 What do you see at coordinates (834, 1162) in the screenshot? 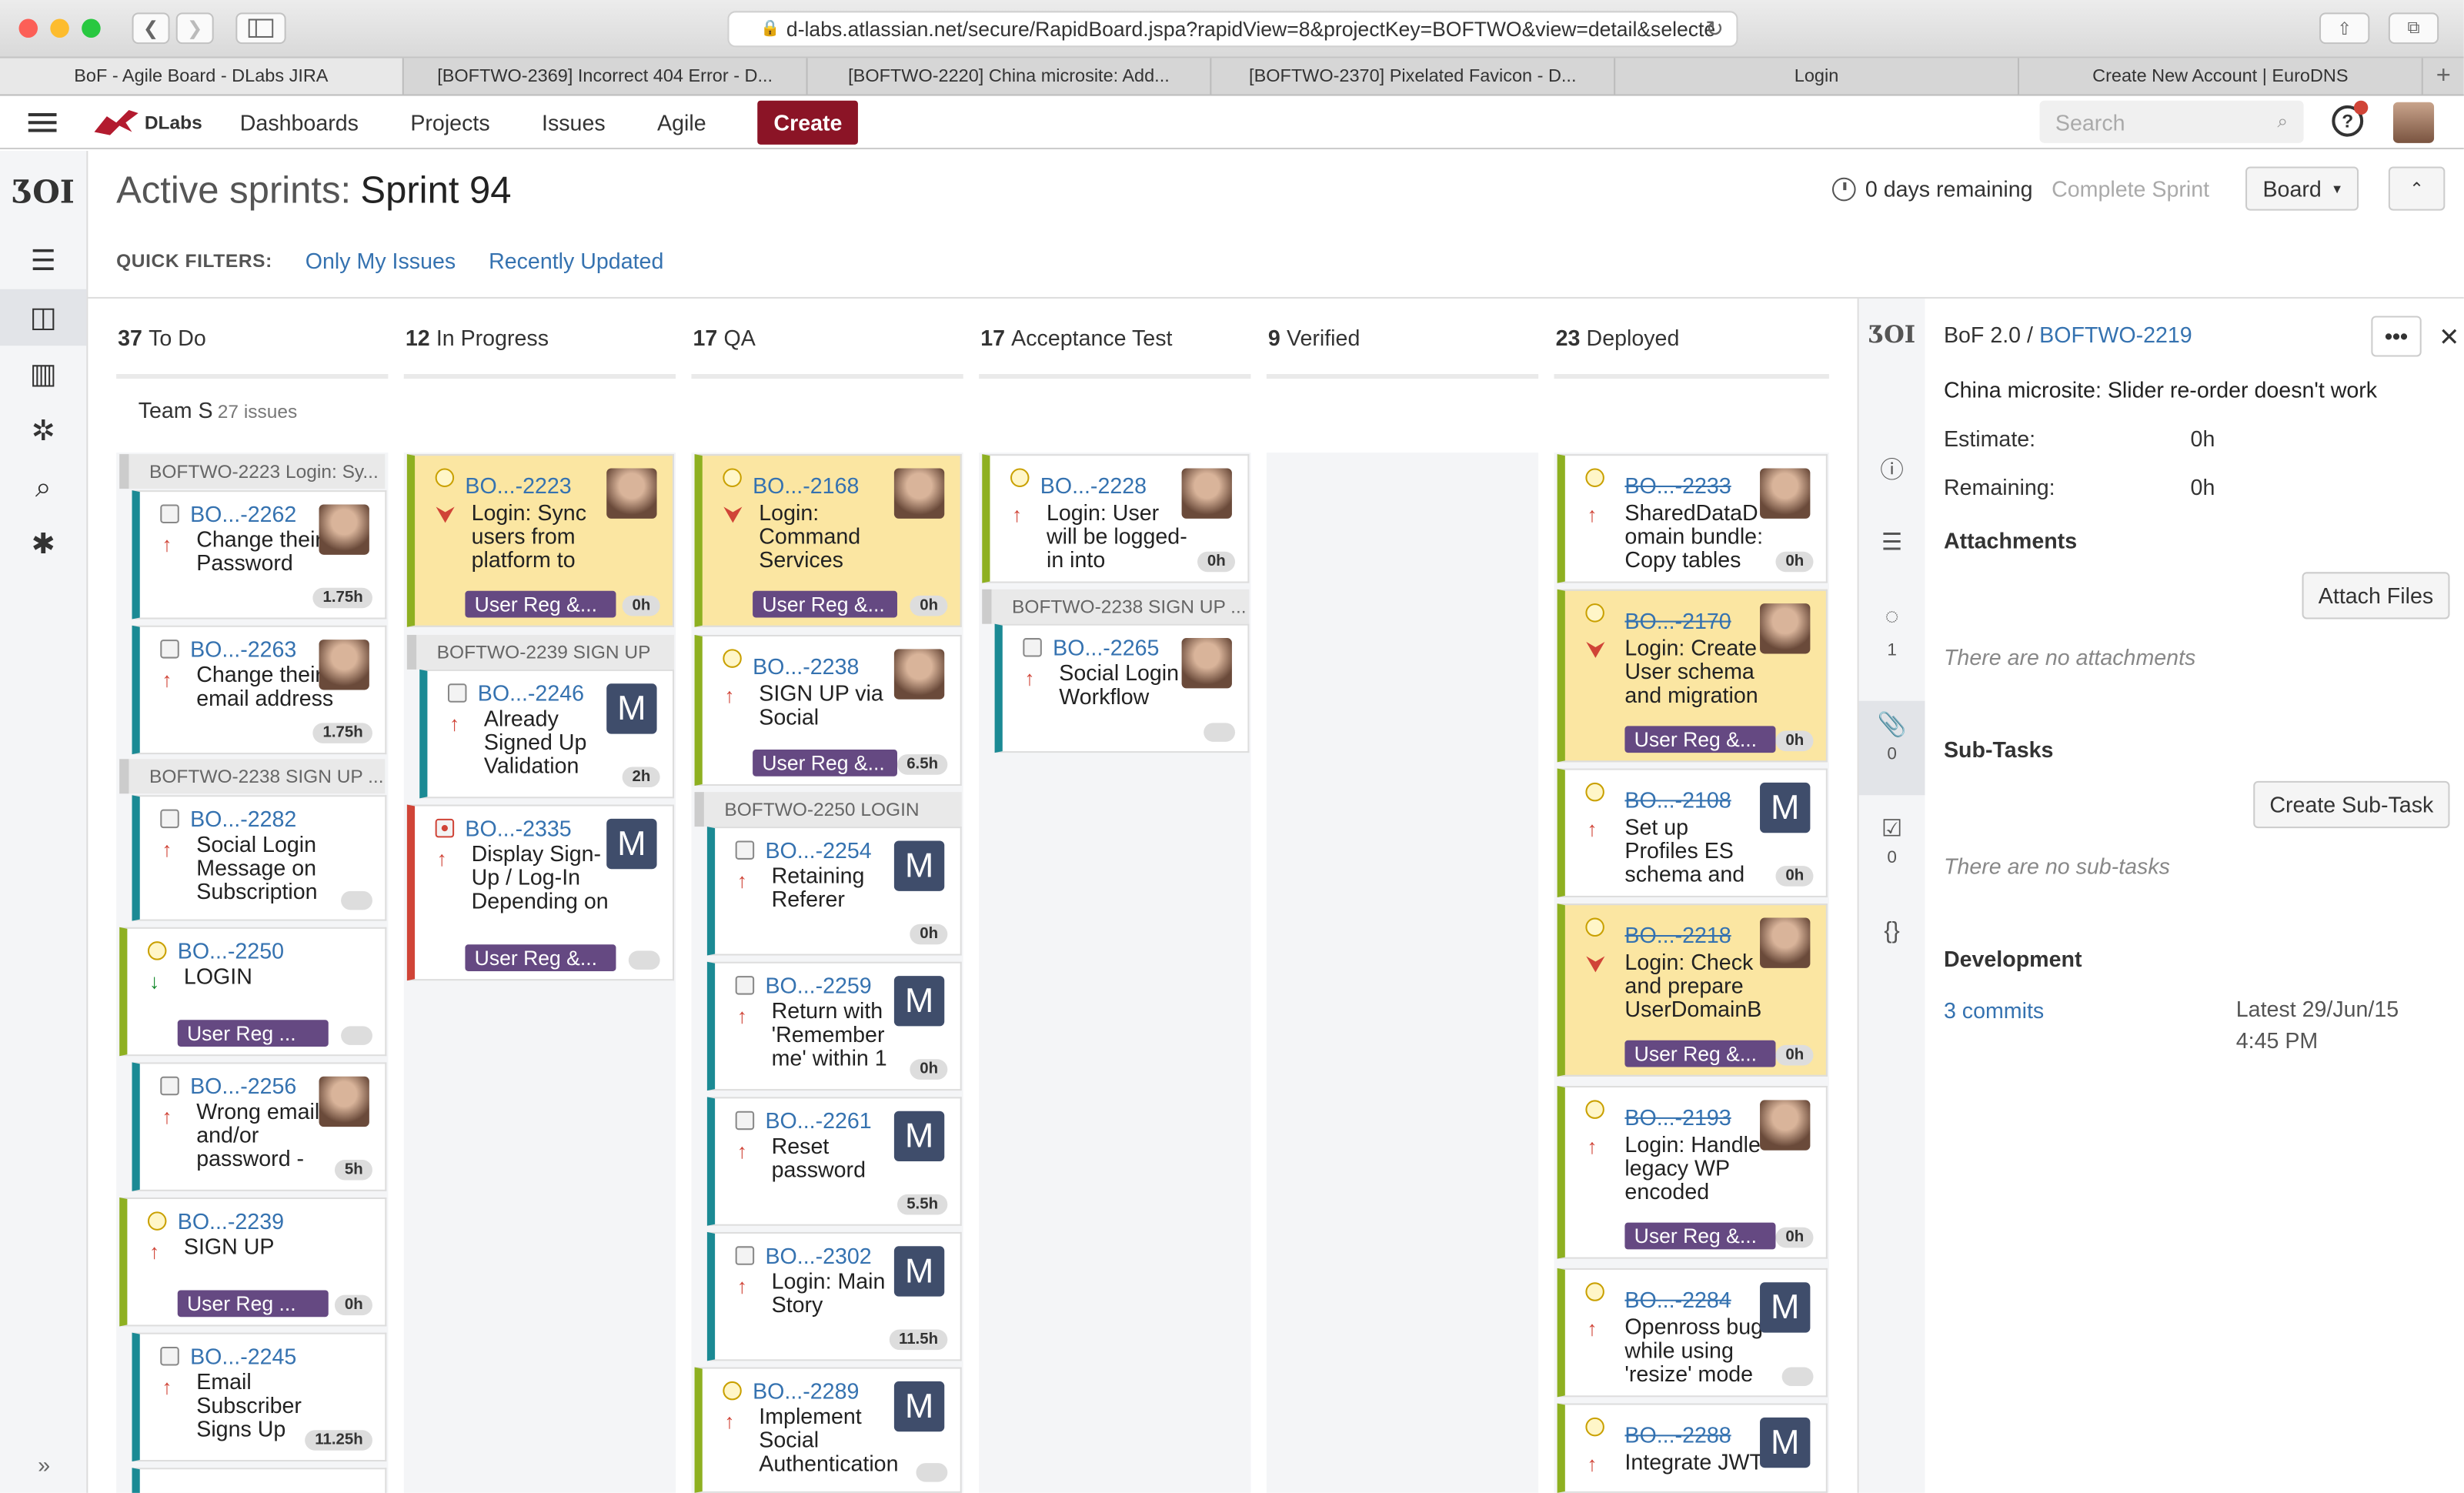
I see `issue-card: BO...-2261 ↑ Reset password M 5.5h` at bounding box center [834, 1162].